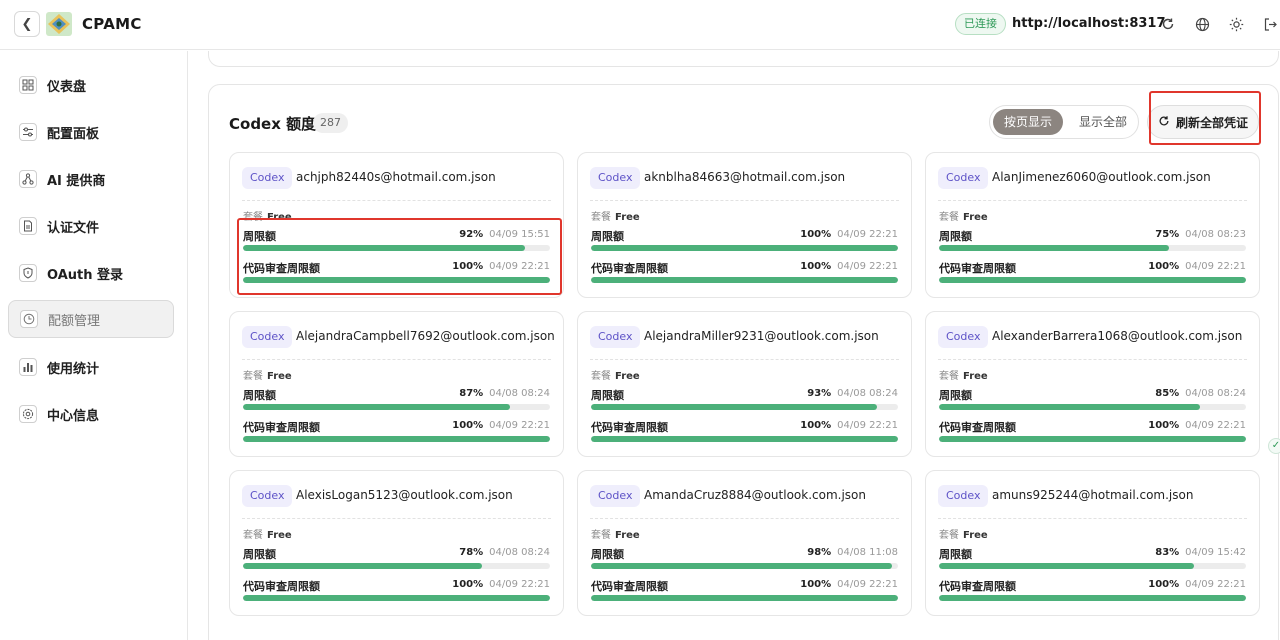 The image size is (1280, 640). What do you see at coordinates (1236, 24) in the screenshot?
I see `sun-icon` at bounding box center [1236, 24].